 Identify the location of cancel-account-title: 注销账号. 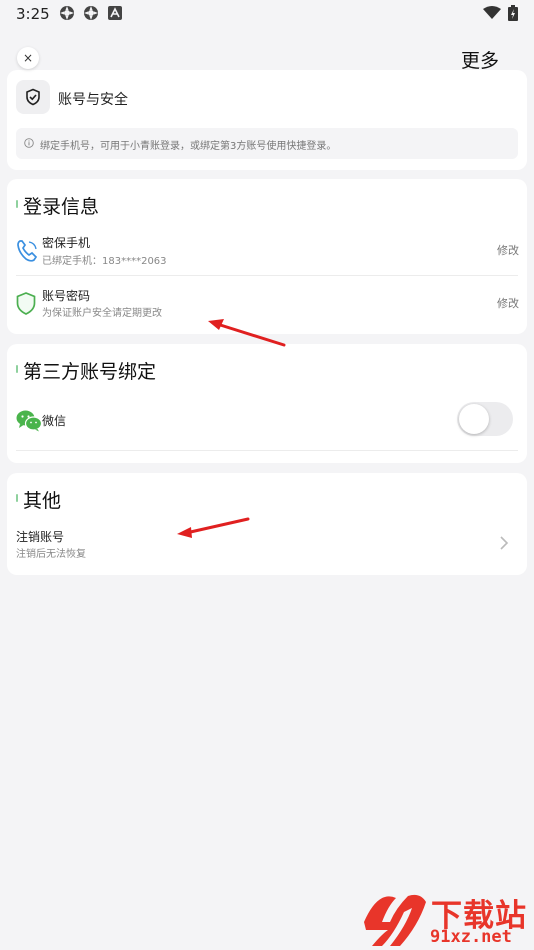
(40, 536).